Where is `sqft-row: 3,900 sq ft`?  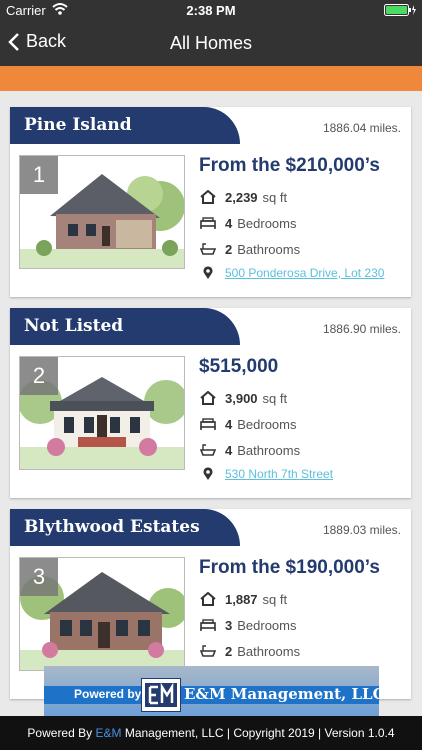
sqft-row: 3,900 sq ft is located at coordinates (243, 398).